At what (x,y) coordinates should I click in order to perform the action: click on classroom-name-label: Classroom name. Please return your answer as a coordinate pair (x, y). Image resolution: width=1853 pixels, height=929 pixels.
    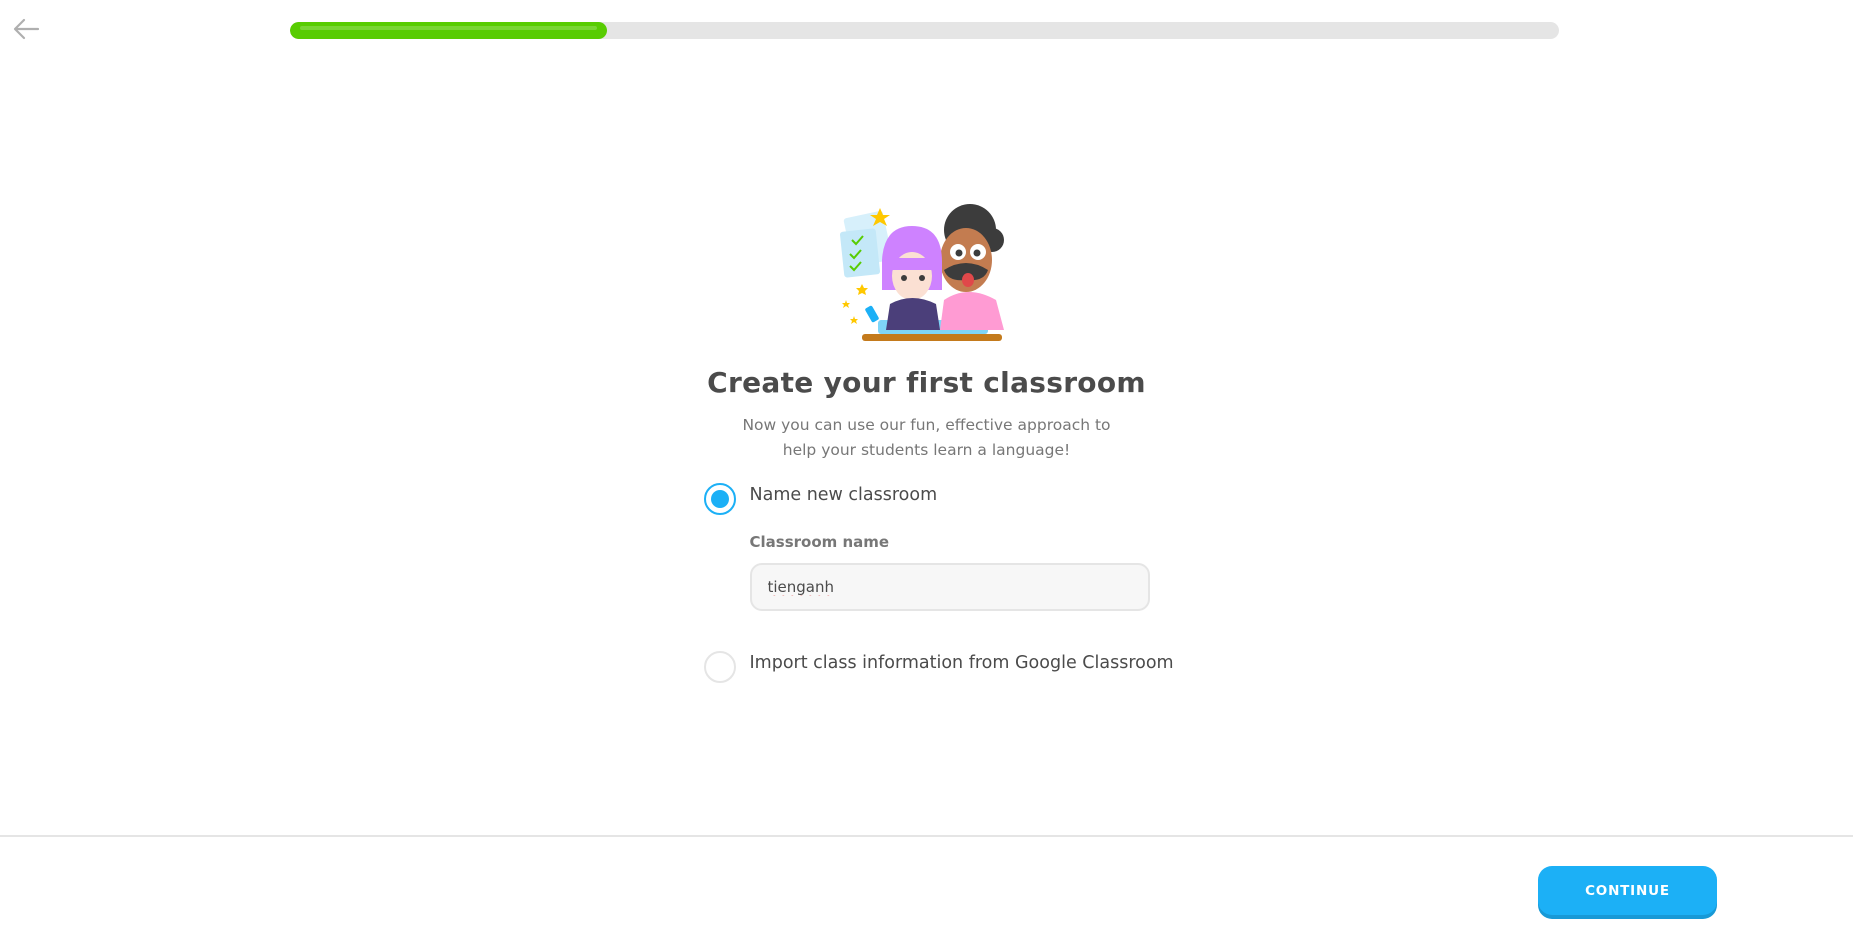
    Looking at the image, I should click on (819, 542).